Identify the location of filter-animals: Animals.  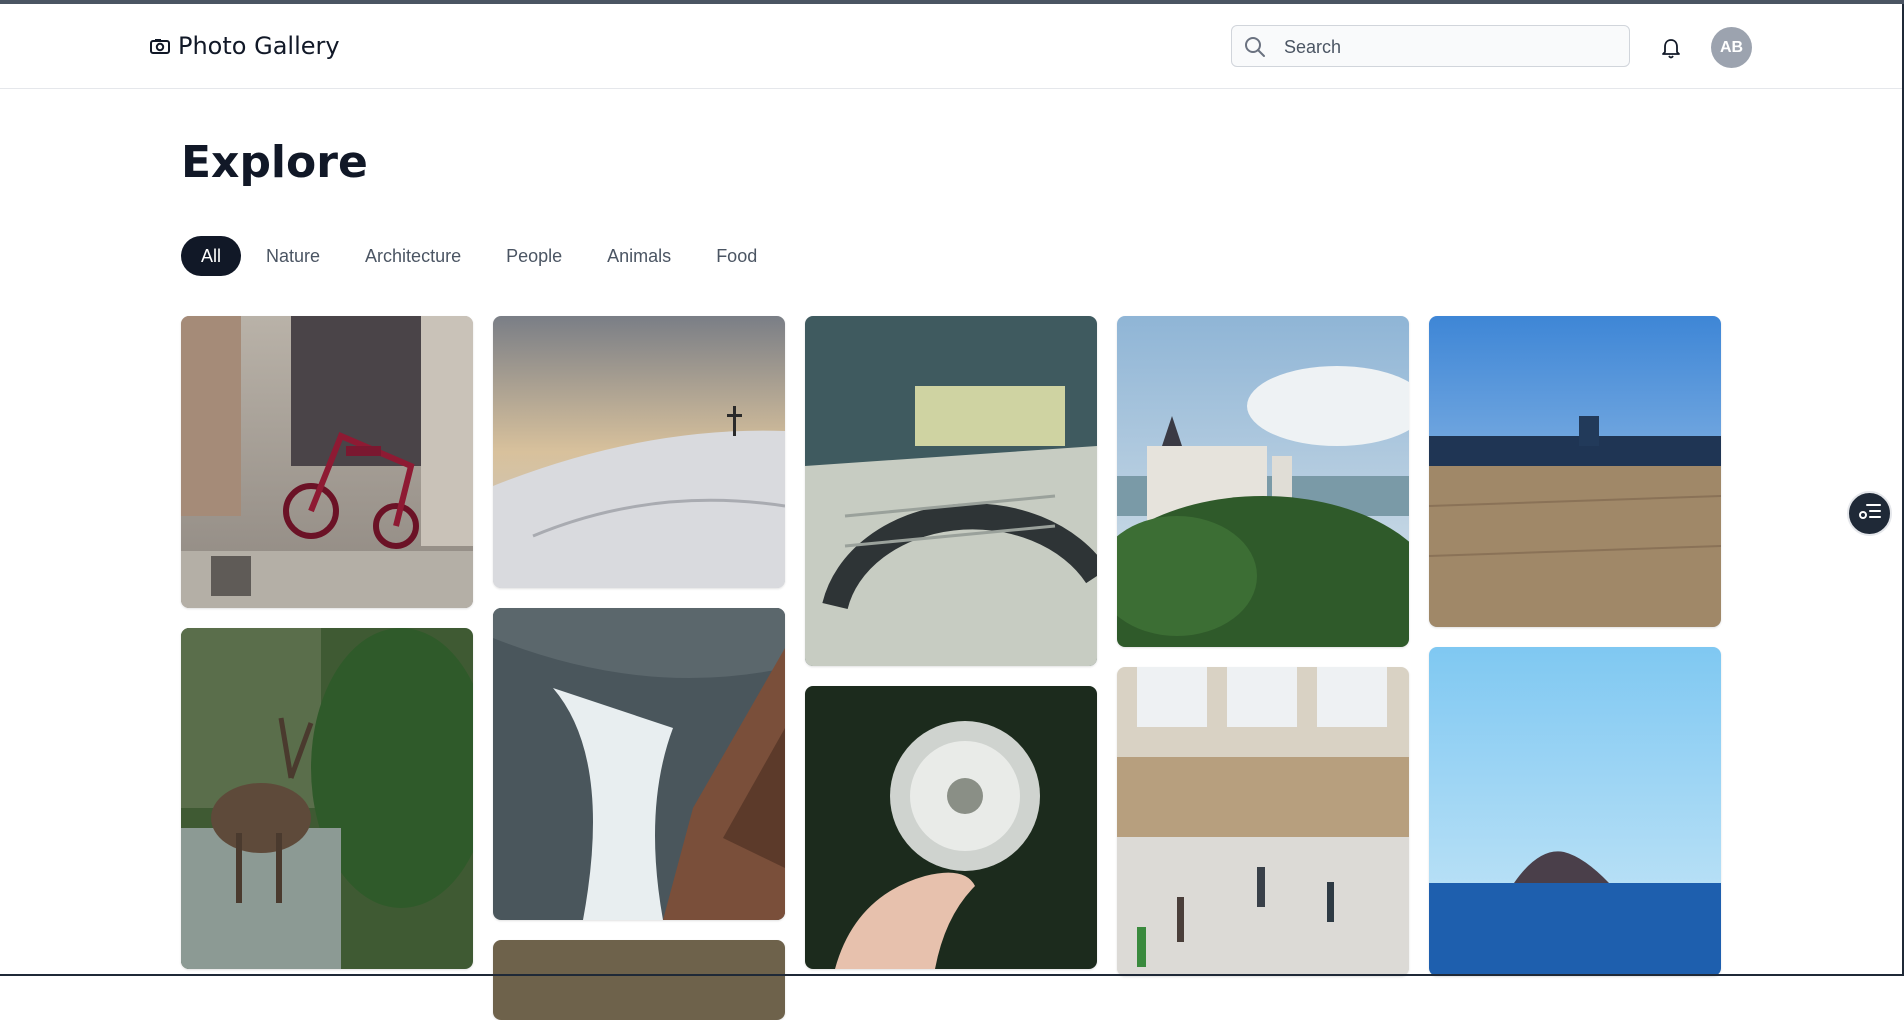
(639, 256).